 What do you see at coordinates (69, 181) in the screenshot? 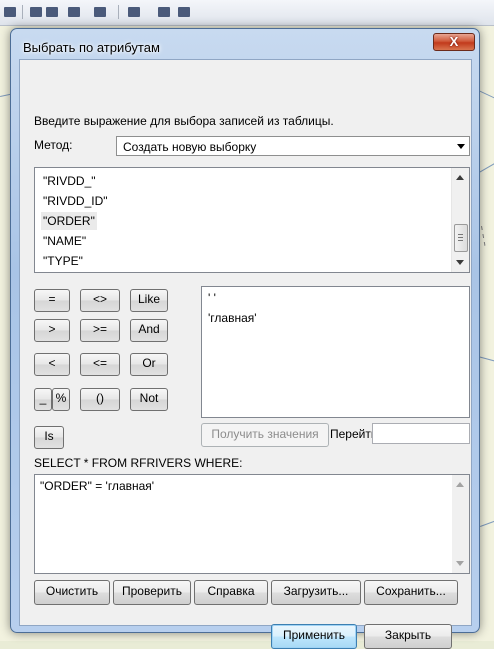
I see `list-item: "RIVDD_"` at bounding box center [69, 181].